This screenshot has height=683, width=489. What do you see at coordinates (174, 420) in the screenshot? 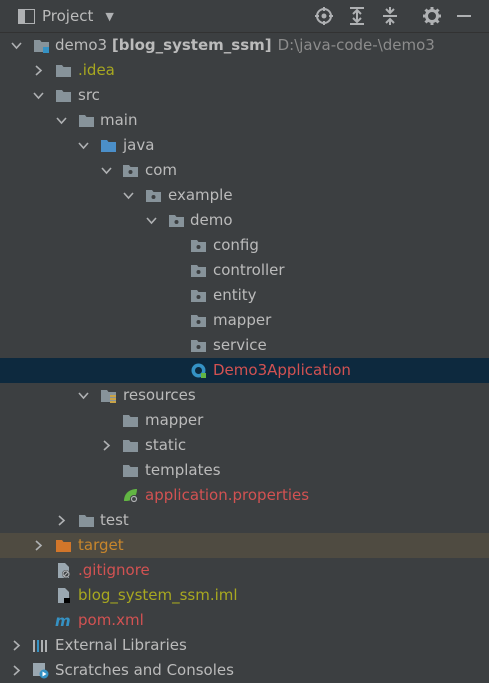
I see `tree-label-res-mapper: mapper` at bounding box center [174, 420].